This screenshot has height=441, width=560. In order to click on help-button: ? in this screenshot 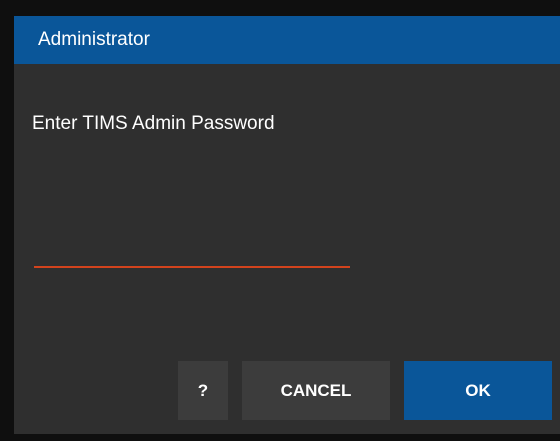, I will do `click(203, 390)`.